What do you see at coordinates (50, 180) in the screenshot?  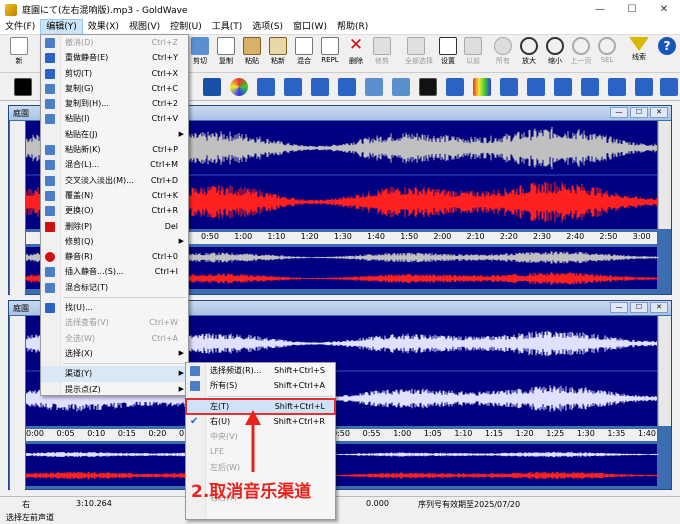 I see `crossfade-icon` at bounding box center [50, 180].